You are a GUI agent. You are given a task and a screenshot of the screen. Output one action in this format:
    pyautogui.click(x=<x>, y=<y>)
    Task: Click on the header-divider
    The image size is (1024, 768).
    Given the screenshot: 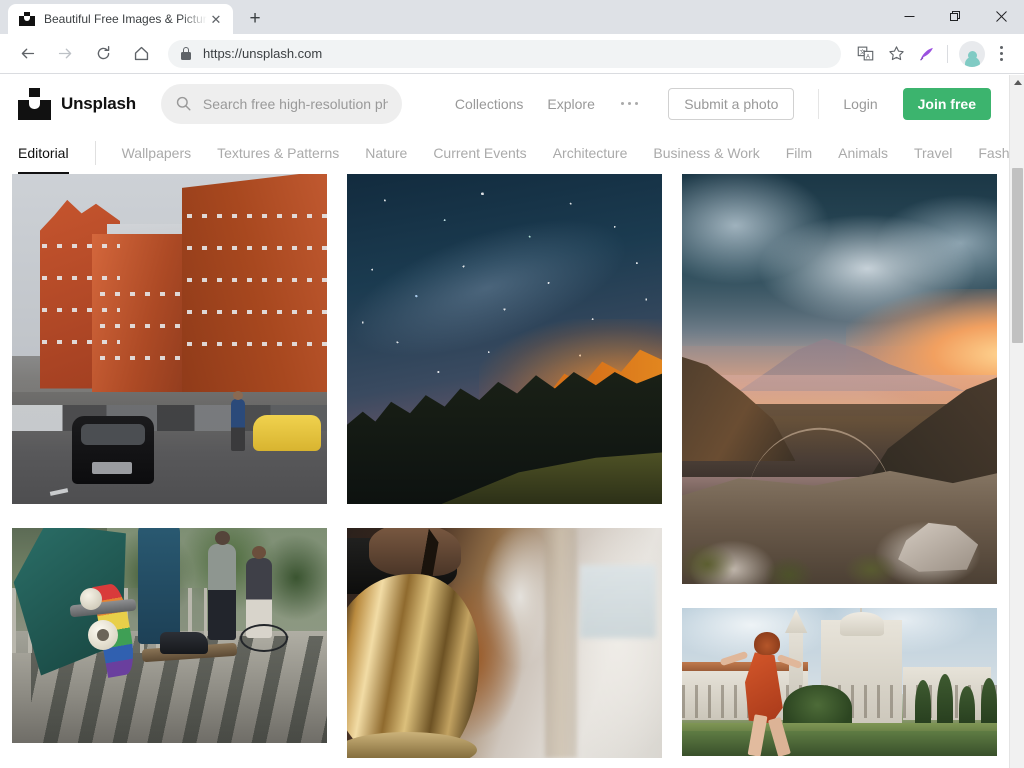 What is the action you would take?
    pyautogui.click(x=819, y=103)
    